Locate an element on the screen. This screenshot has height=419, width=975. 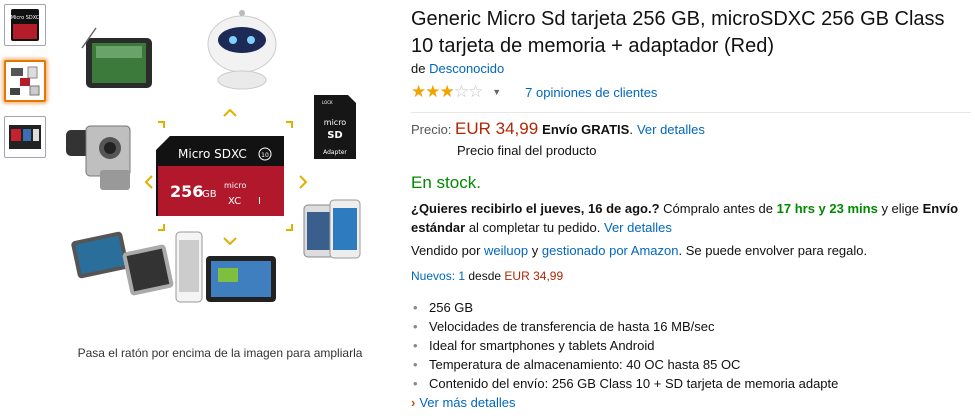
seller-and: y is located at coordinates (535, 250).